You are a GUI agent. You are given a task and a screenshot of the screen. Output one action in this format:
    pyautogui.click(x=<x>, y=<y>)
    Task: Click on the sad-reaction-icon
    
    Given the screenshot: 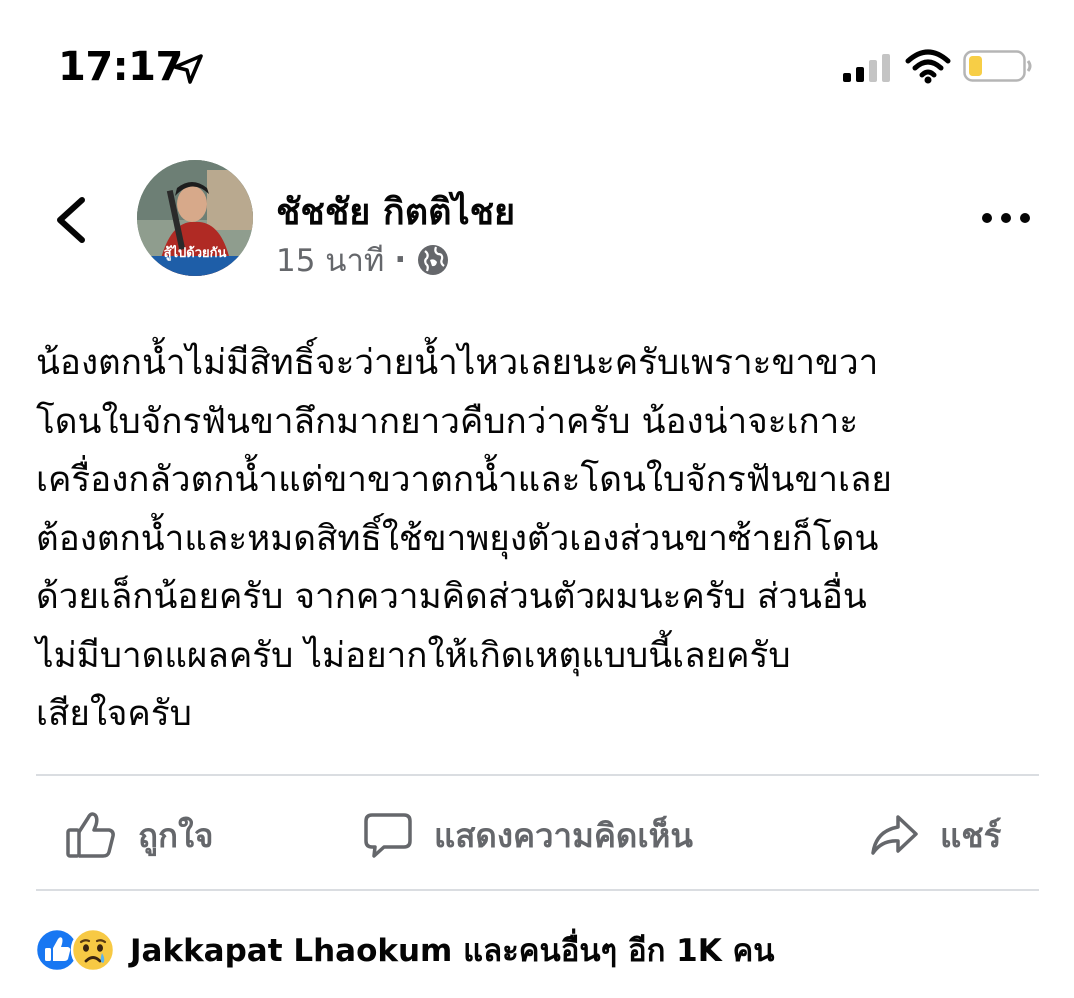 What is the action you would take?
    pyautogui.click(x=93, y=950)
    